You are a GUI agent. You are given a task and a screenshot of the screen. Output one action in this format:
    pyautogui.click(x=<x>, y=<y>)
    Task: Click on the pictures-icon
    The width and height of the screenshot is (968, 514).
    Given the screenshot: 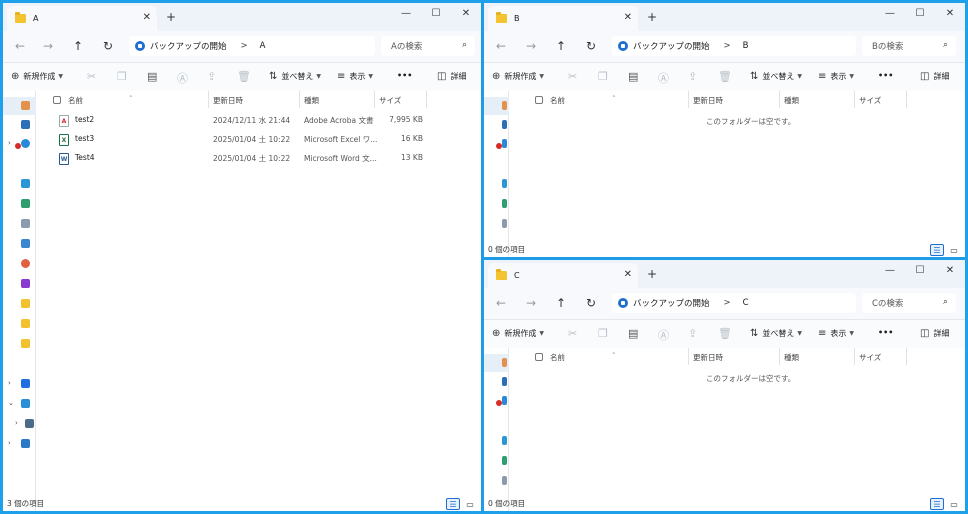 What is the action you would take?
    pyautogui.click(x=25, y=243)
    